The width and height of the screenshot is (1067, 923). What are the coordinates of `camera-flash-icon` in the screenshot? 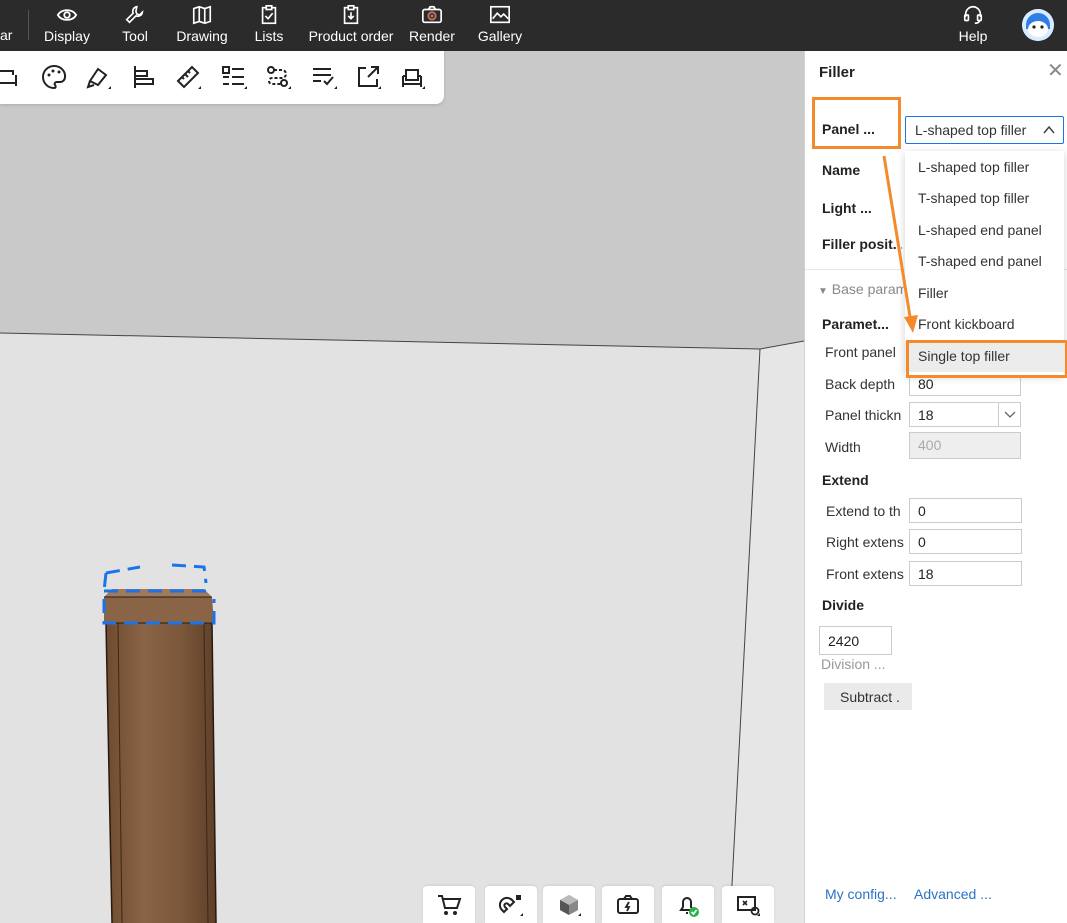 It's located at (628, 904).